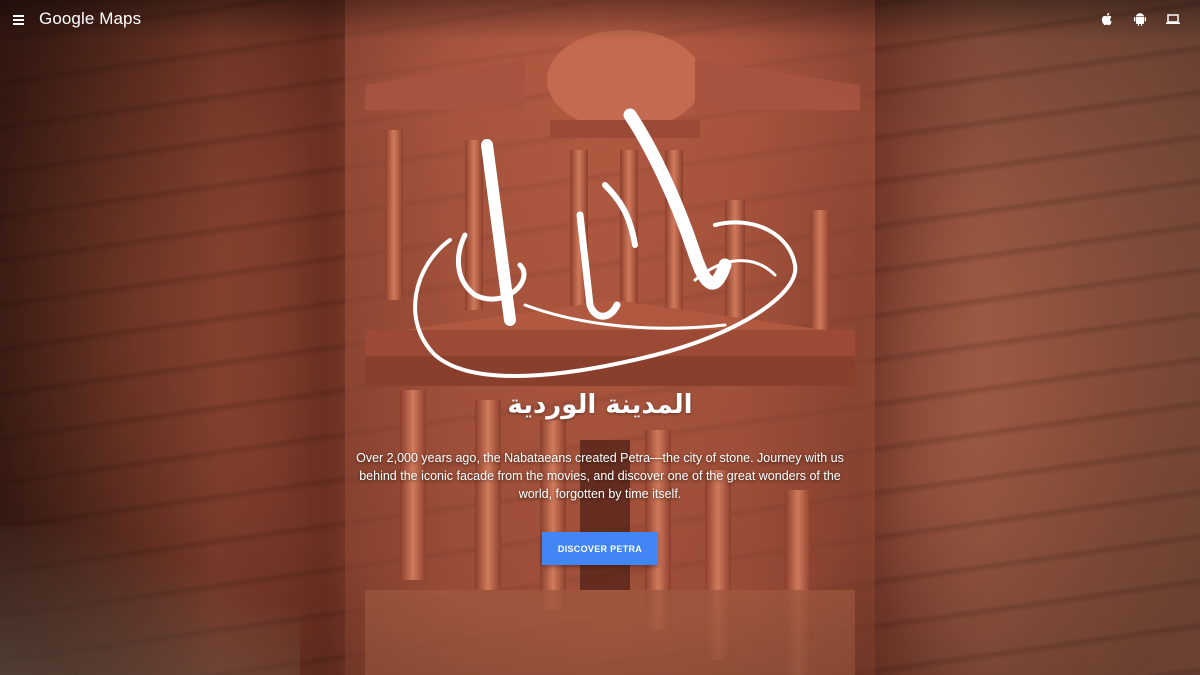 This screenshot has height=675, width=1200. I want to click on menu-icon, so click(19, 19).